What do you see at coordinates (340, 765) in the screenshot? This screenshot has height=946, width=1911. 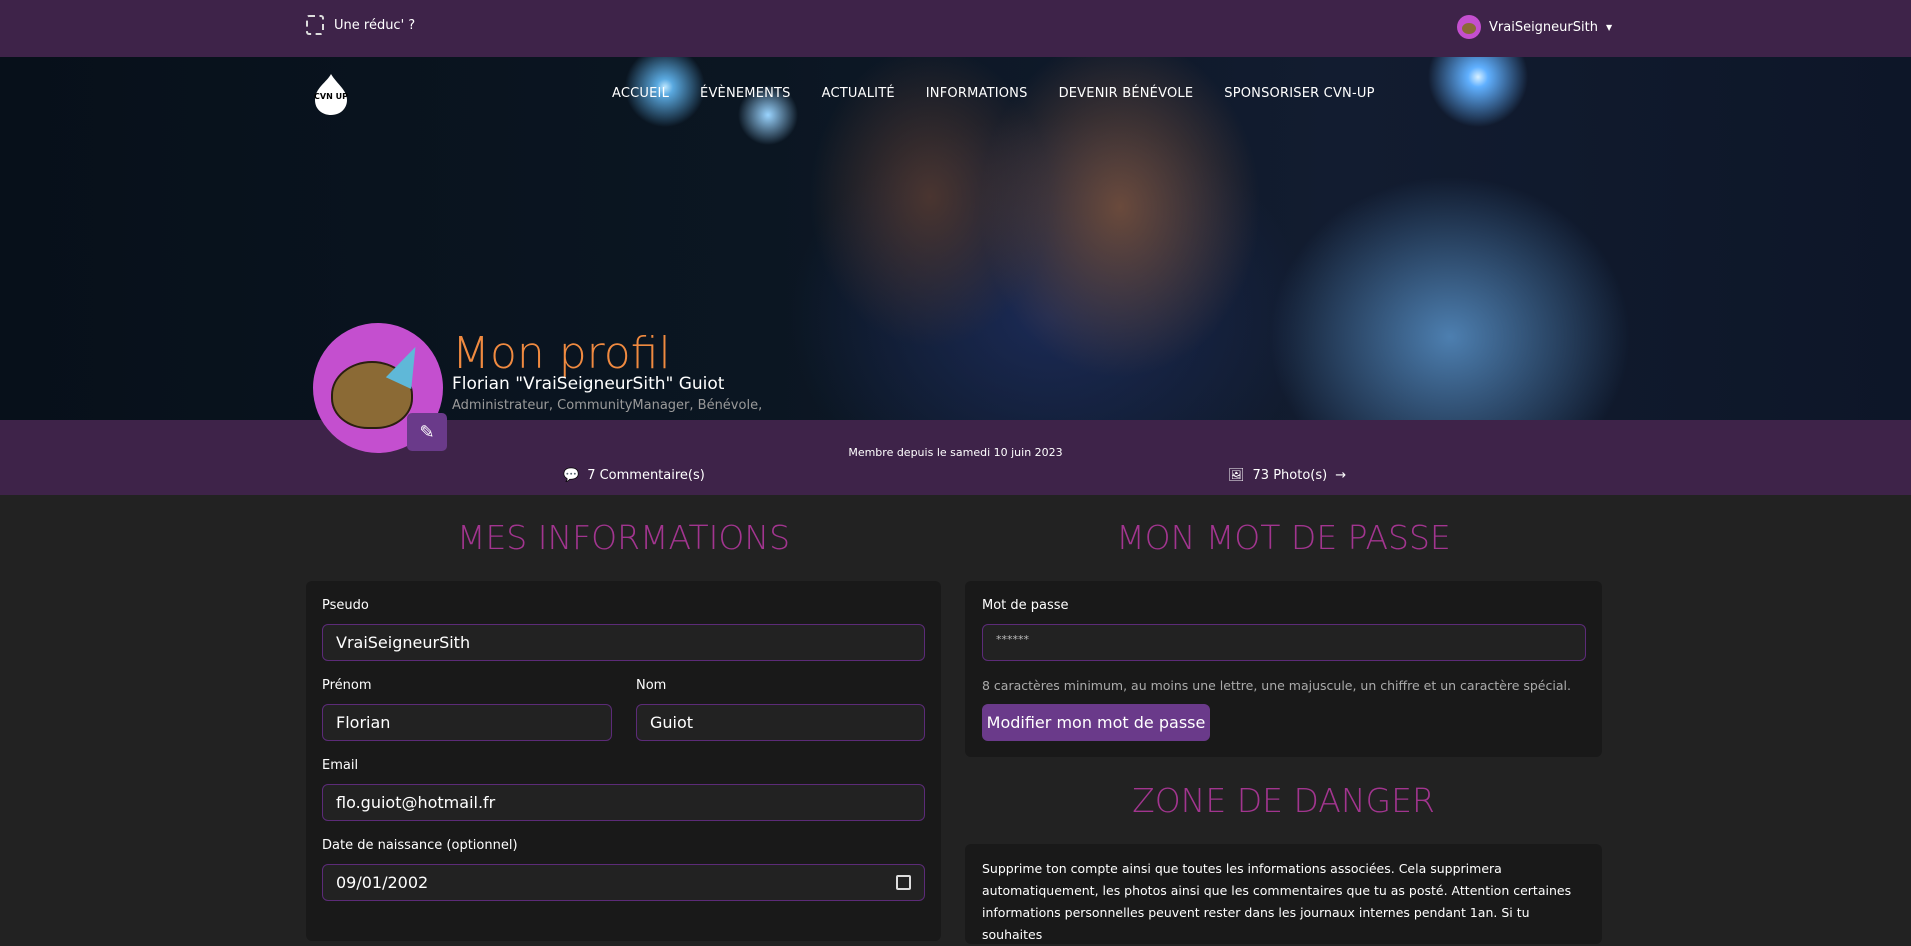 I see `email-label: Email` at bounding box center [340, 765].